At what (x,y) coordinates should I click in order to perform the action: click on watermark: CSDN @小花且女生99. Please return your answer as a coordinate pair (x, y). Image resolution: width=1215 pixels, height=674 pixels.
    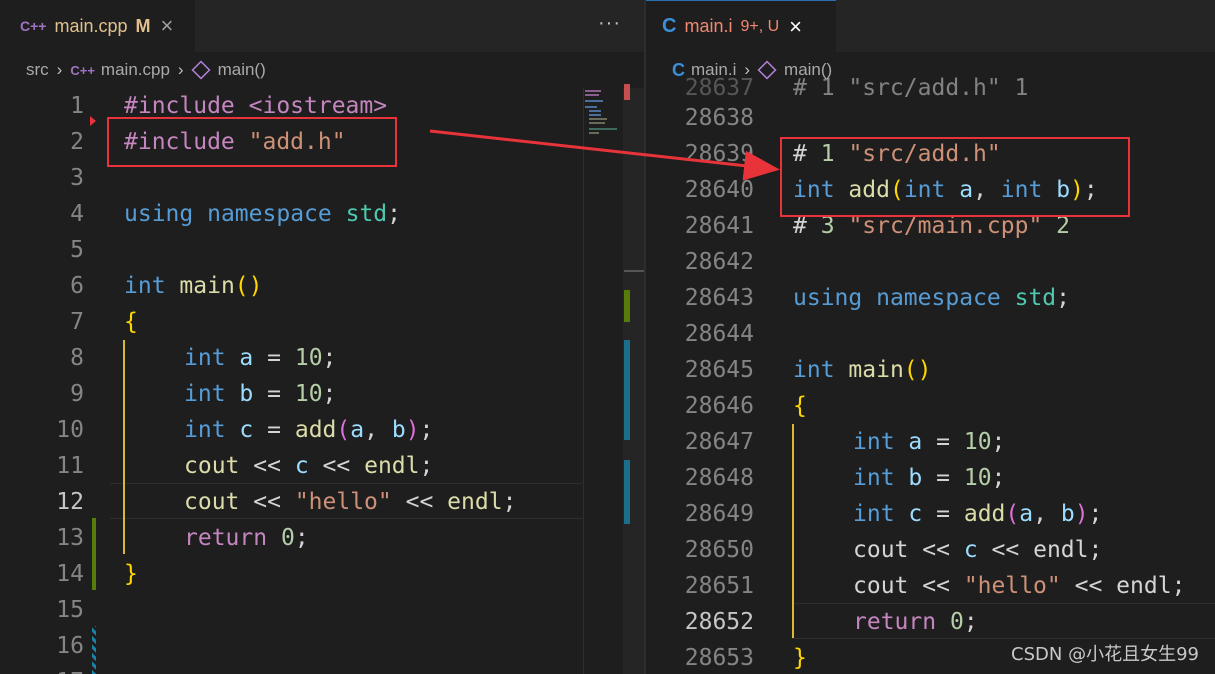
    Looking at the image, I should click on (1105, 654).